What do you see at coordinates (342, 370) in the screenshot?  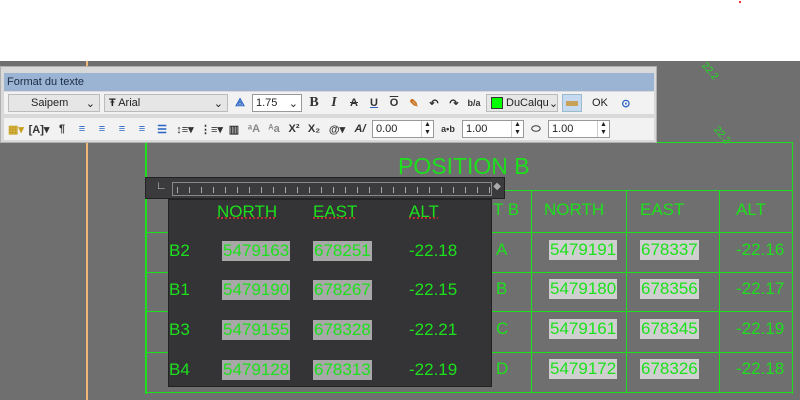 I see `east-cell: 678313` at bounding box center [342, 370].